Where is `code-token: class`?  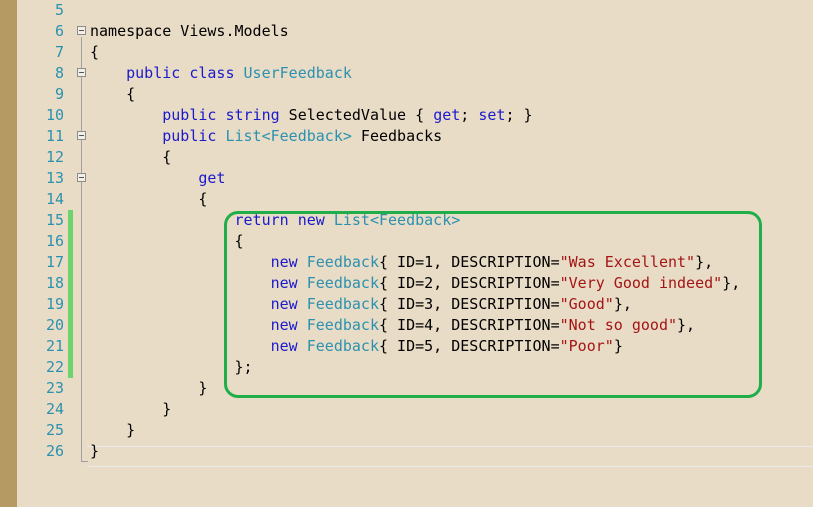
code-token: class is located at coordinates (212, 73).